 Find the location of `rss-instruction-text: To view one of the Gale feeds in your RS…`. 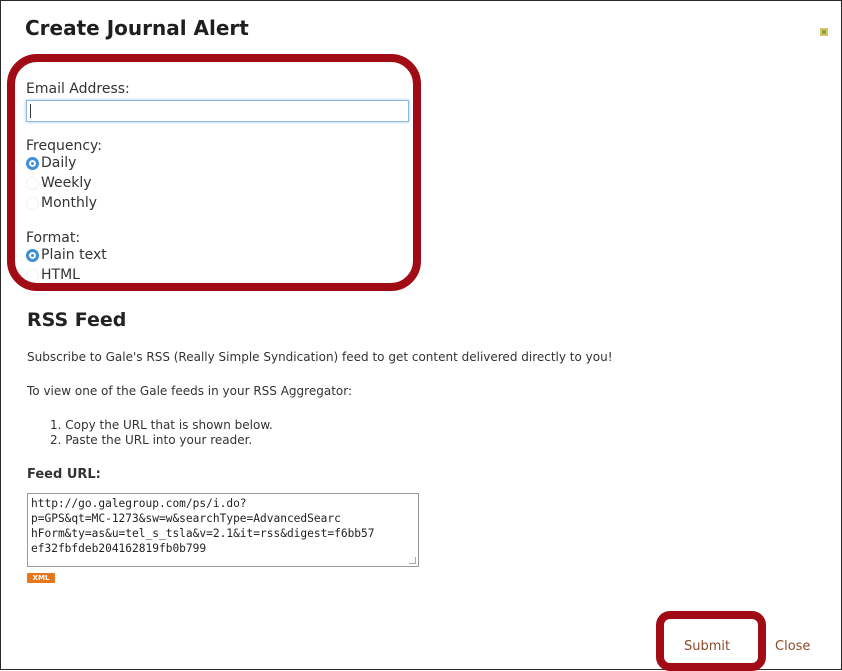

rss-instruction-text: To view one of the Gale feeds in your RS… is located at coordinates (190, 391).